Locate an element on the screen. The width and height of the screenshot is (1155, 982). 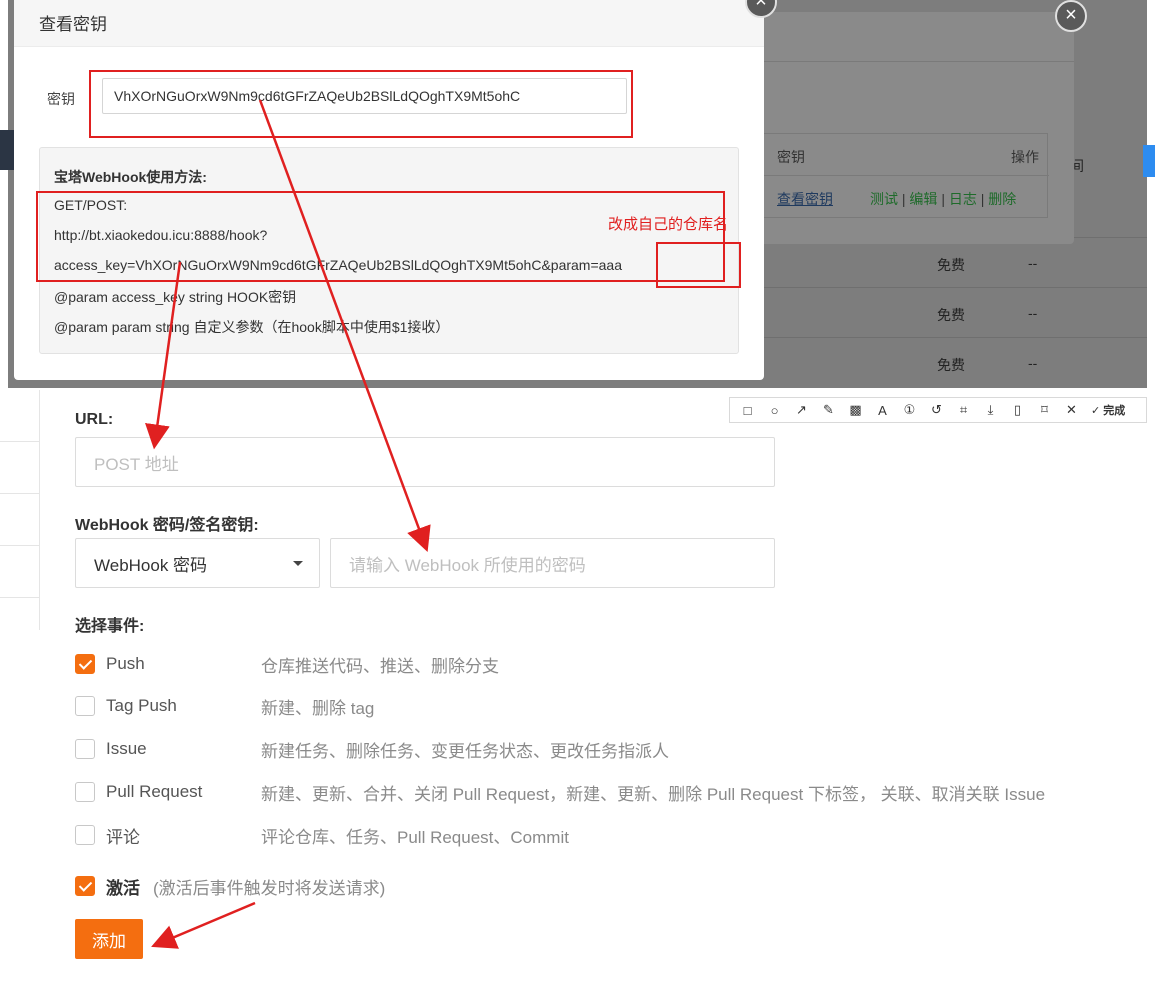
pull-request-checkbox is located at coordinates (85, 792).